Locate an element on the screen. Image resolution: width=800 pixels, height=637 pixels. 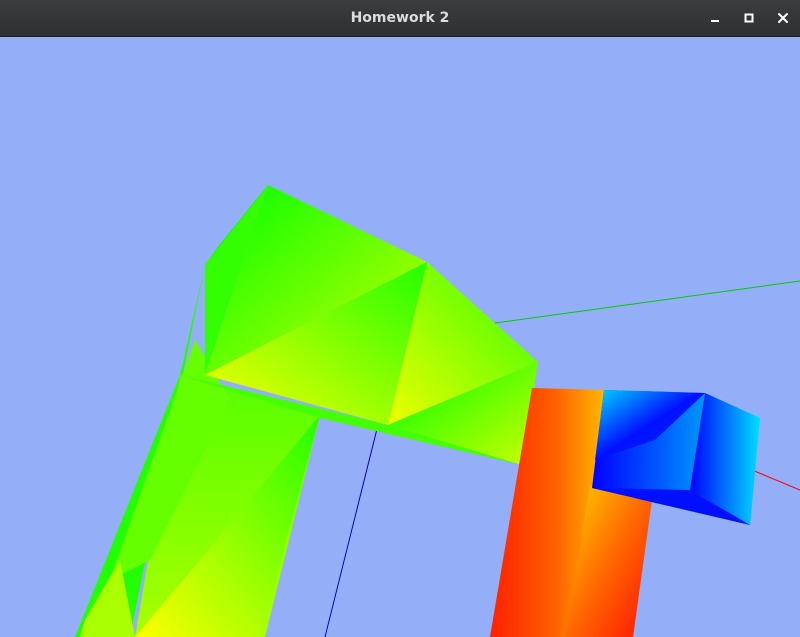
maximize-icon is located at coordinates (749, 18).